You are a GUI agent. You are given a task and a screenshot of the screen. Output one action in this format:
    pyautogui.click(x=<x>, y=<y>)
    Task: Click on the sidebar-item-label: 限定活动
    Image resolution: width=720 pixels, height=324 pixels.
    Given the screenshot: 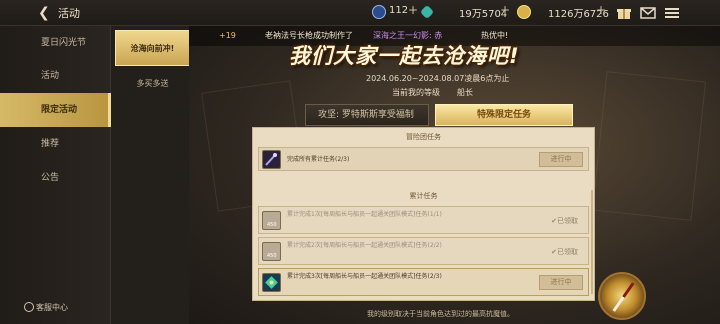 What is the action you would take?
    pyautogui.click(x=59, y=110)
    